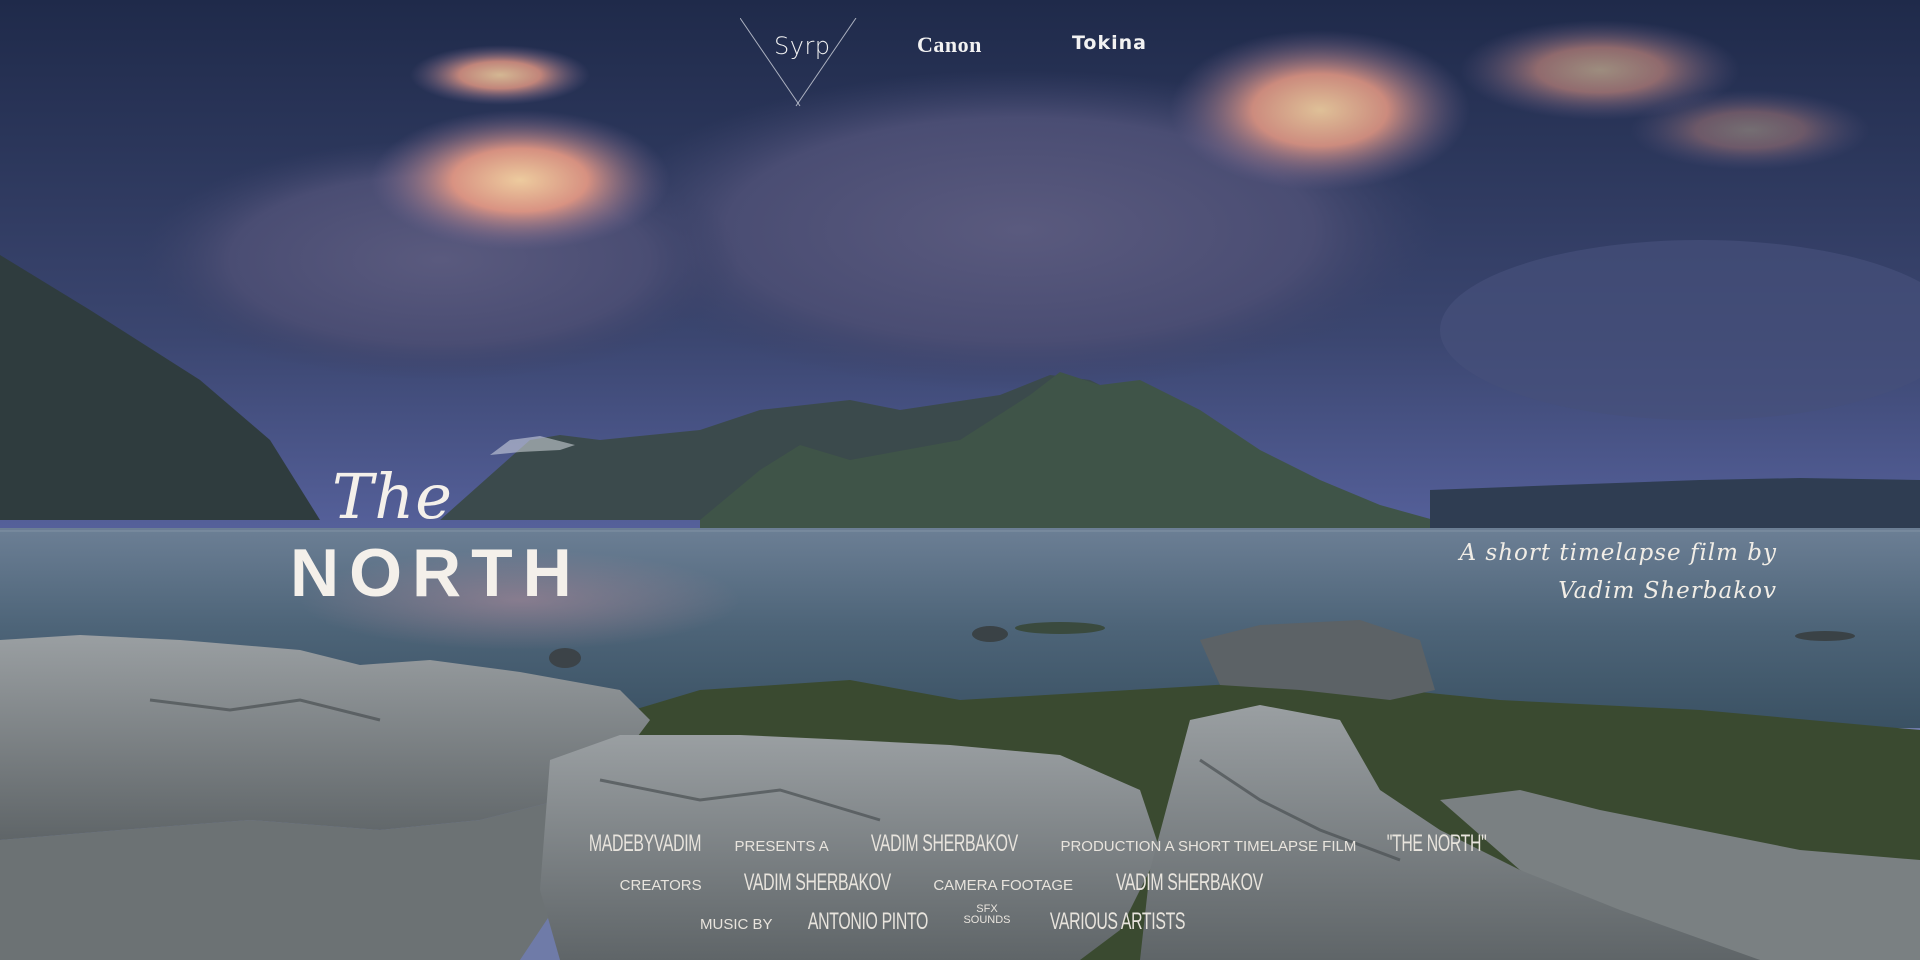 Image resolution: width=1920 pixels, height=960 pixels. What do you see at coordinates (960, 62) in the screenshot?
I see `sponsor-bar: Syrp Canon Tokina` at bounding box center [960, 62].